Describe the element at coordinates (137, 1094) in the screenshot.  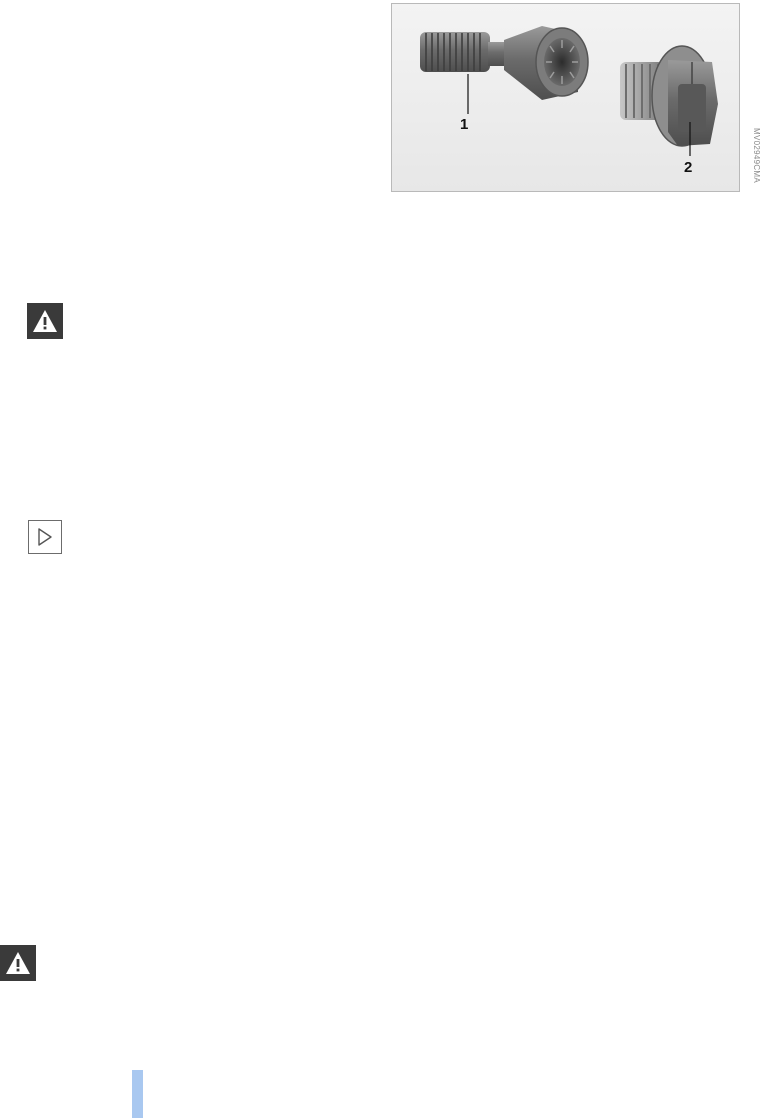
I see `page-marker` at that location.